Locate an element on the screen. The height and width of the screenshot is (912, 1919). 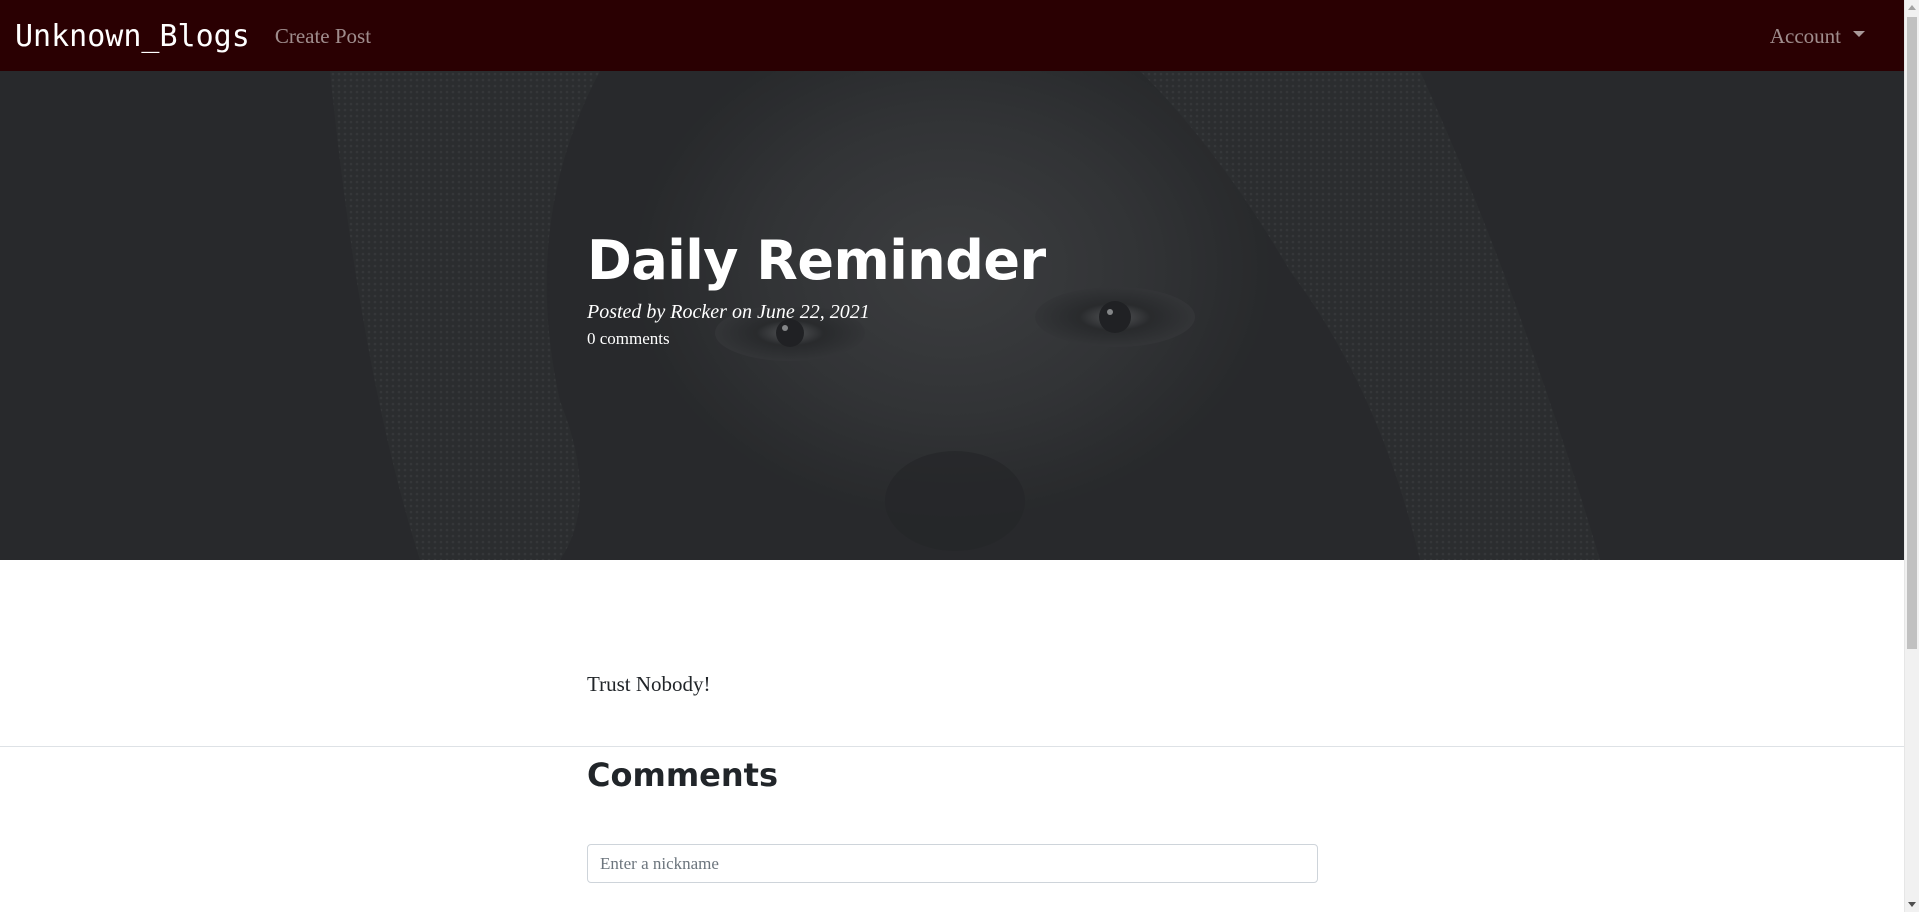
brand-link: Unknown_Blogs is located at coordinates (132, 36).